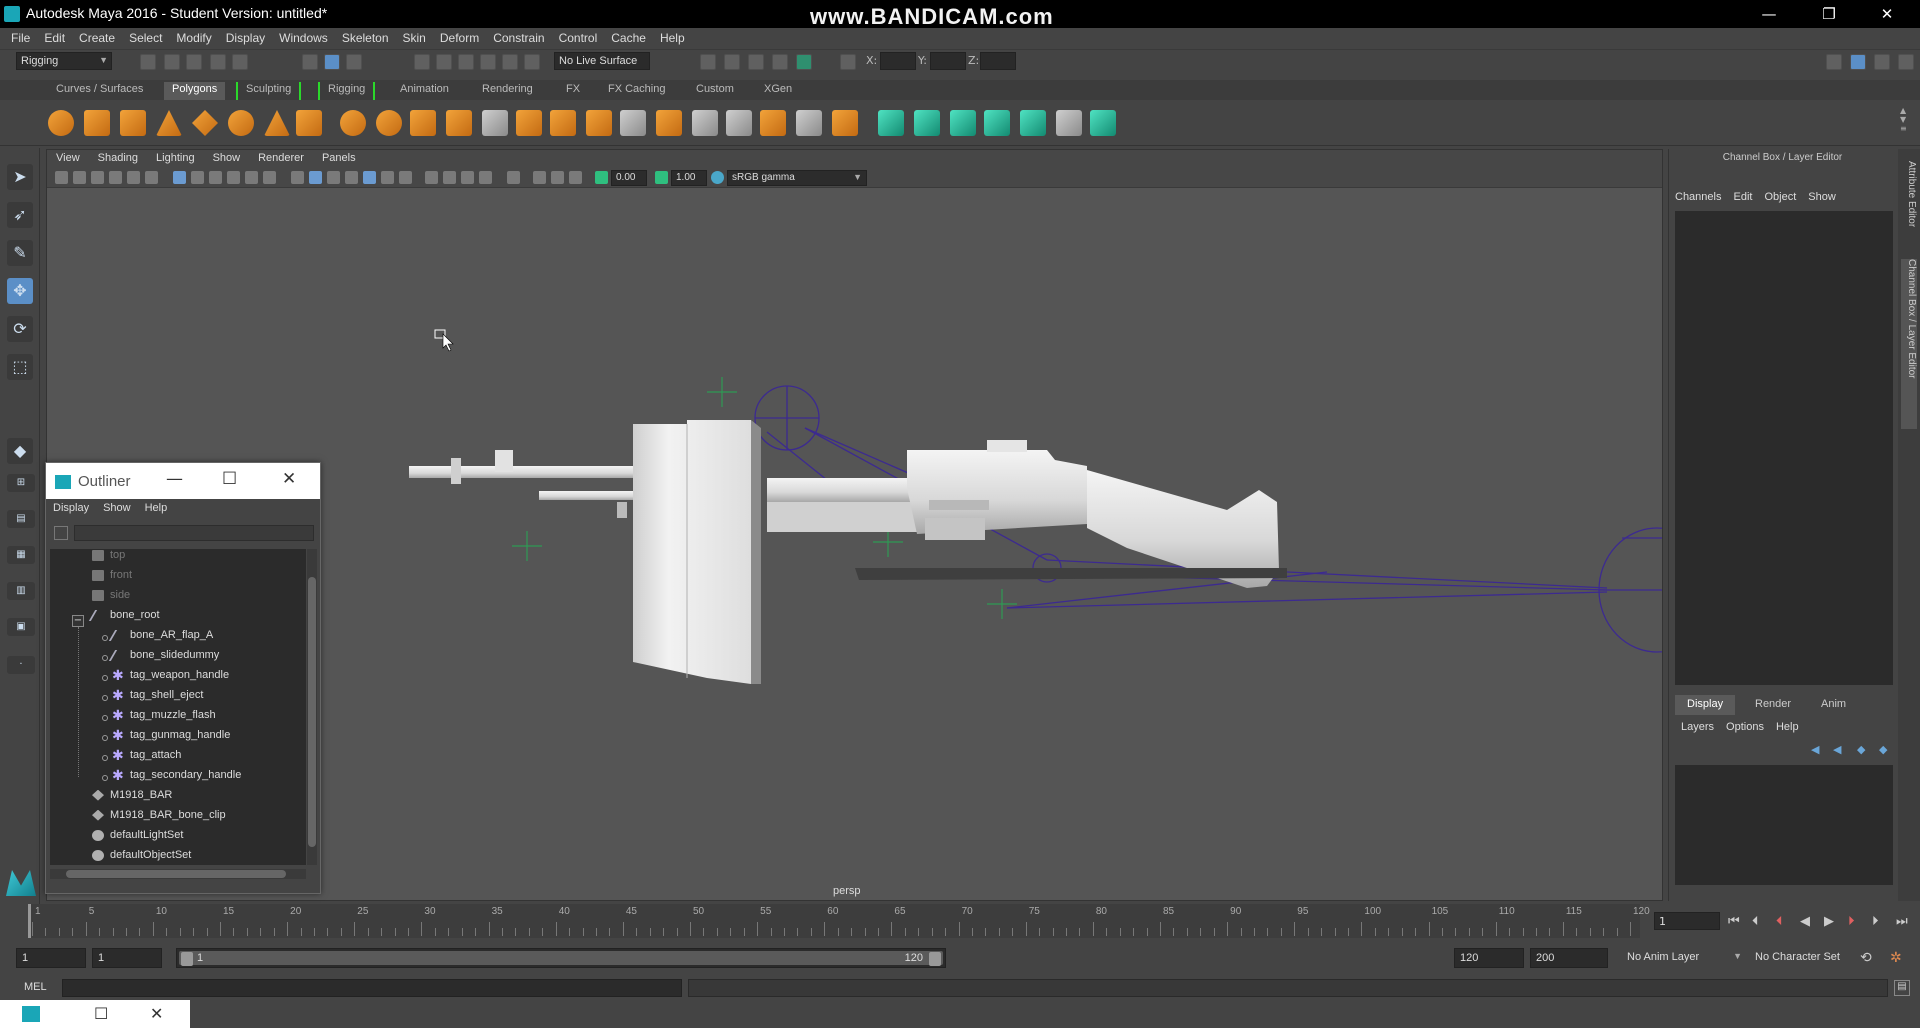  What do you see at coordinates (20, 329) in the screenshot?
I see `rotate-tool-icon: ⟳` at bounding box center [20, 329].